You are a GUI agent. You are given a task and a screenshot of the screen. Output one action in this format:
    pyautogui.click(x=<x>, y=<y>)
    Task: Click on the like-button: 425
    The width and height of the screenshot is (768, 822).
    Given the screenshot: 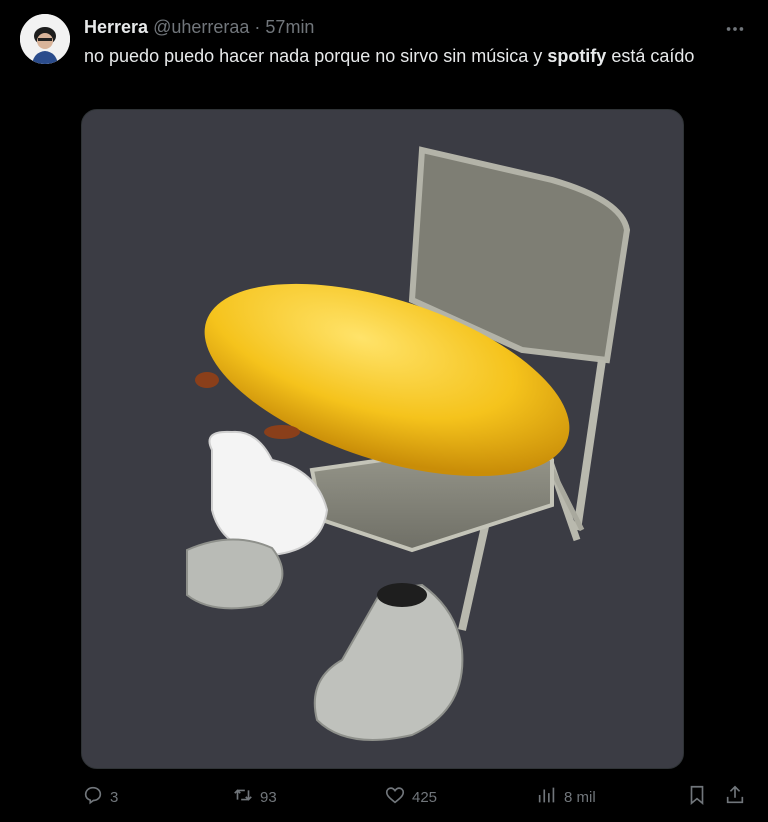 What is the action you would take?
    pyautogui.click(x=410, y=797)
    